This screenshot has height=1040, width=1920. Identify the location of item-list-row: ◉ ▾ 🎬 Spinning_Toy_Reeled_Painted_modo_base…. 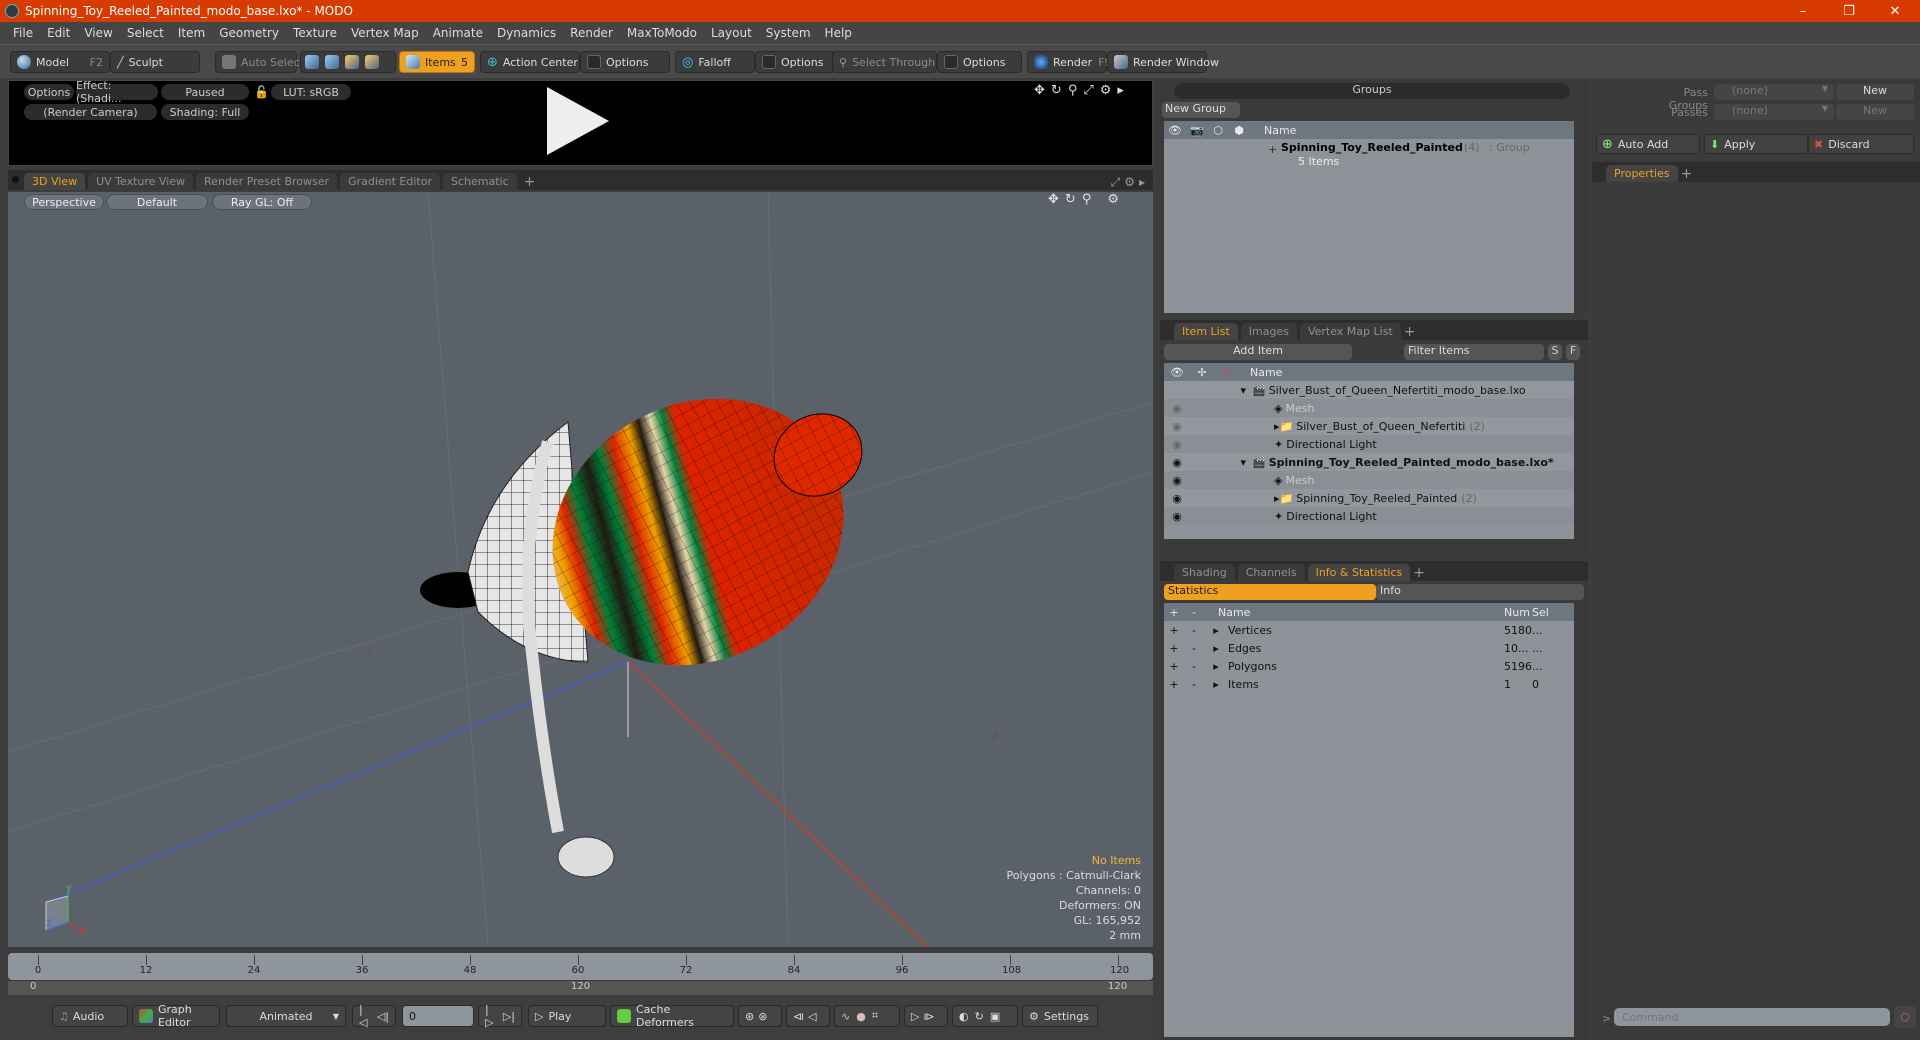
(1369, 462).